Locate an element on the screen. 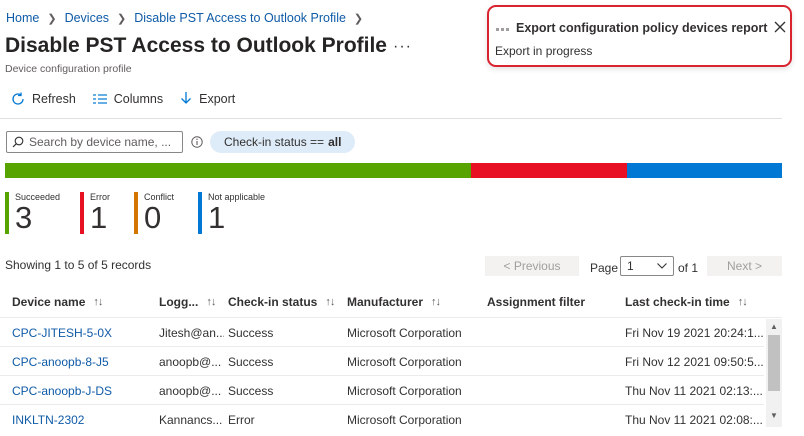  next-page-button: Next > is located at coordinates (744, 266).